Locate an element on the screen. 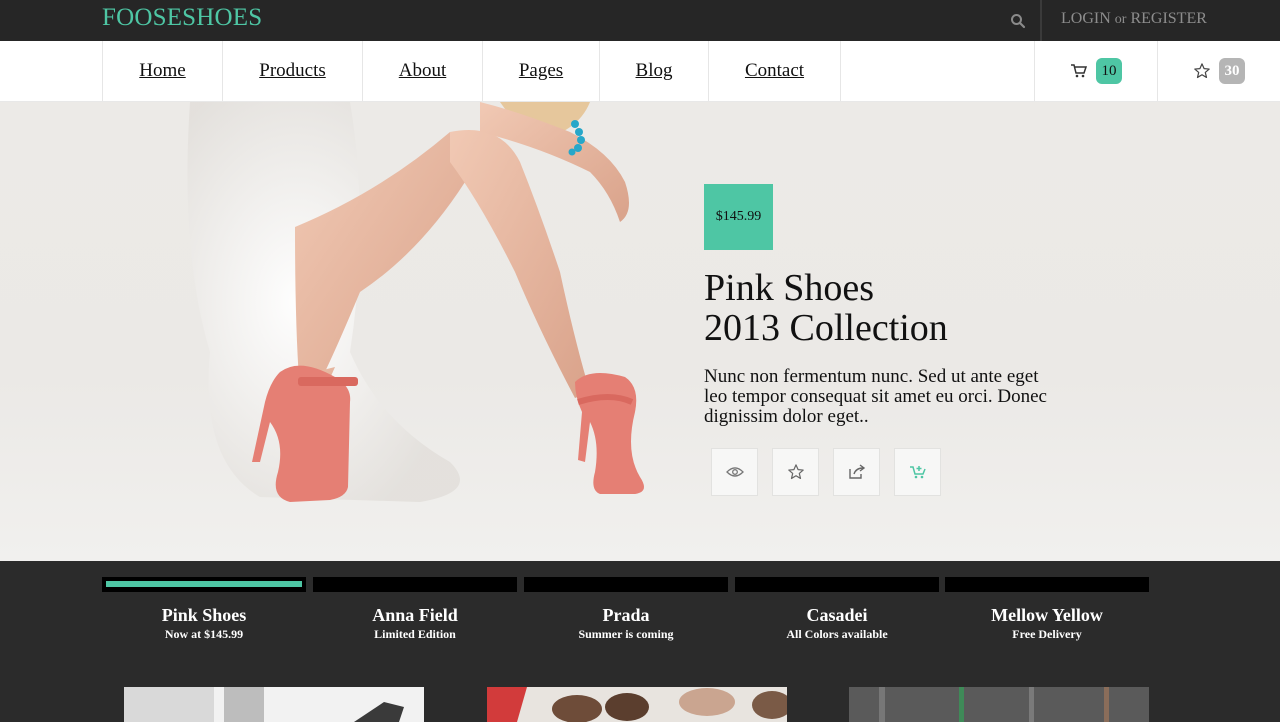 The image size is (1280, 722). product-thumbnails is located at coordinates (640, 694).